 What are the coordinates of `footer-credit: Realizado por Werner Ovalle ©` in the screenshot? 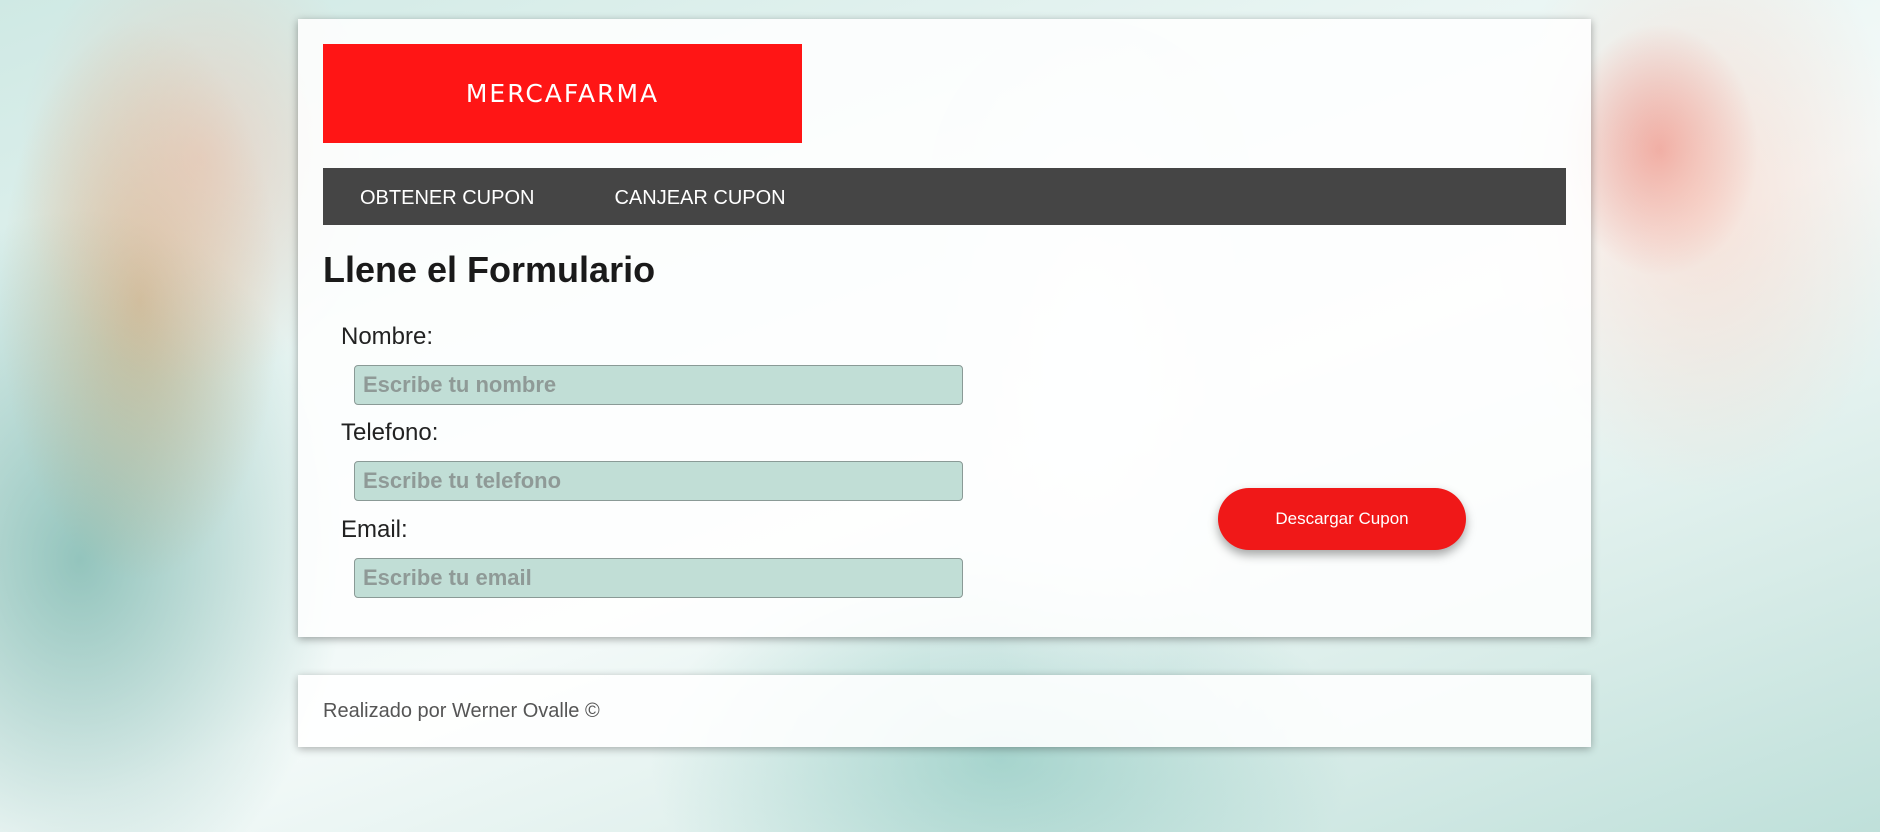 It's located at (461, 710).